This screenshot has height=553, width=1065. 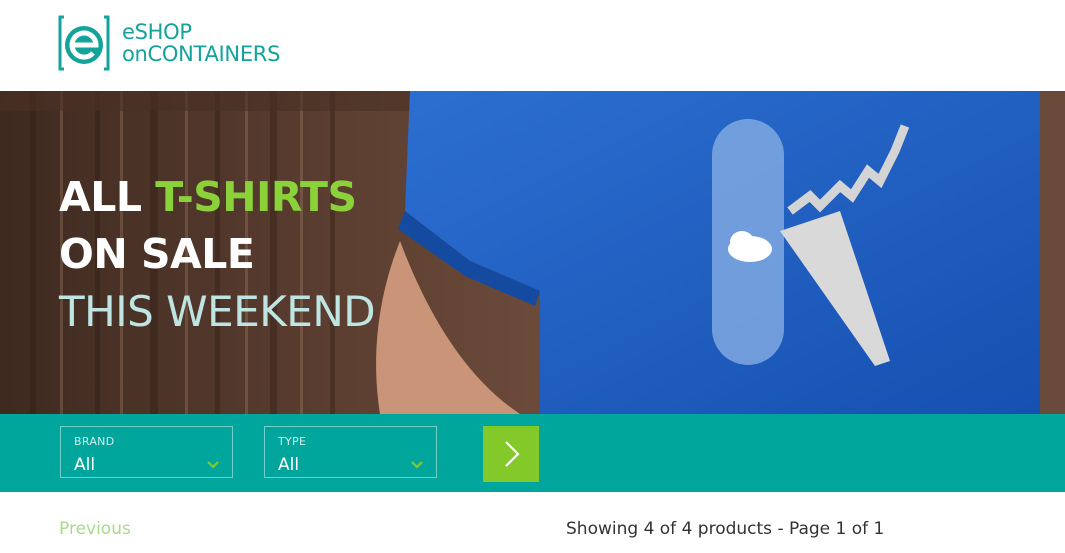 What do you see at coordinates (725, 529) in the screenshot?
I see `pagination-status: Showing 4 of 4 products - Page 1 of 1` at bounding box center [725, 529].